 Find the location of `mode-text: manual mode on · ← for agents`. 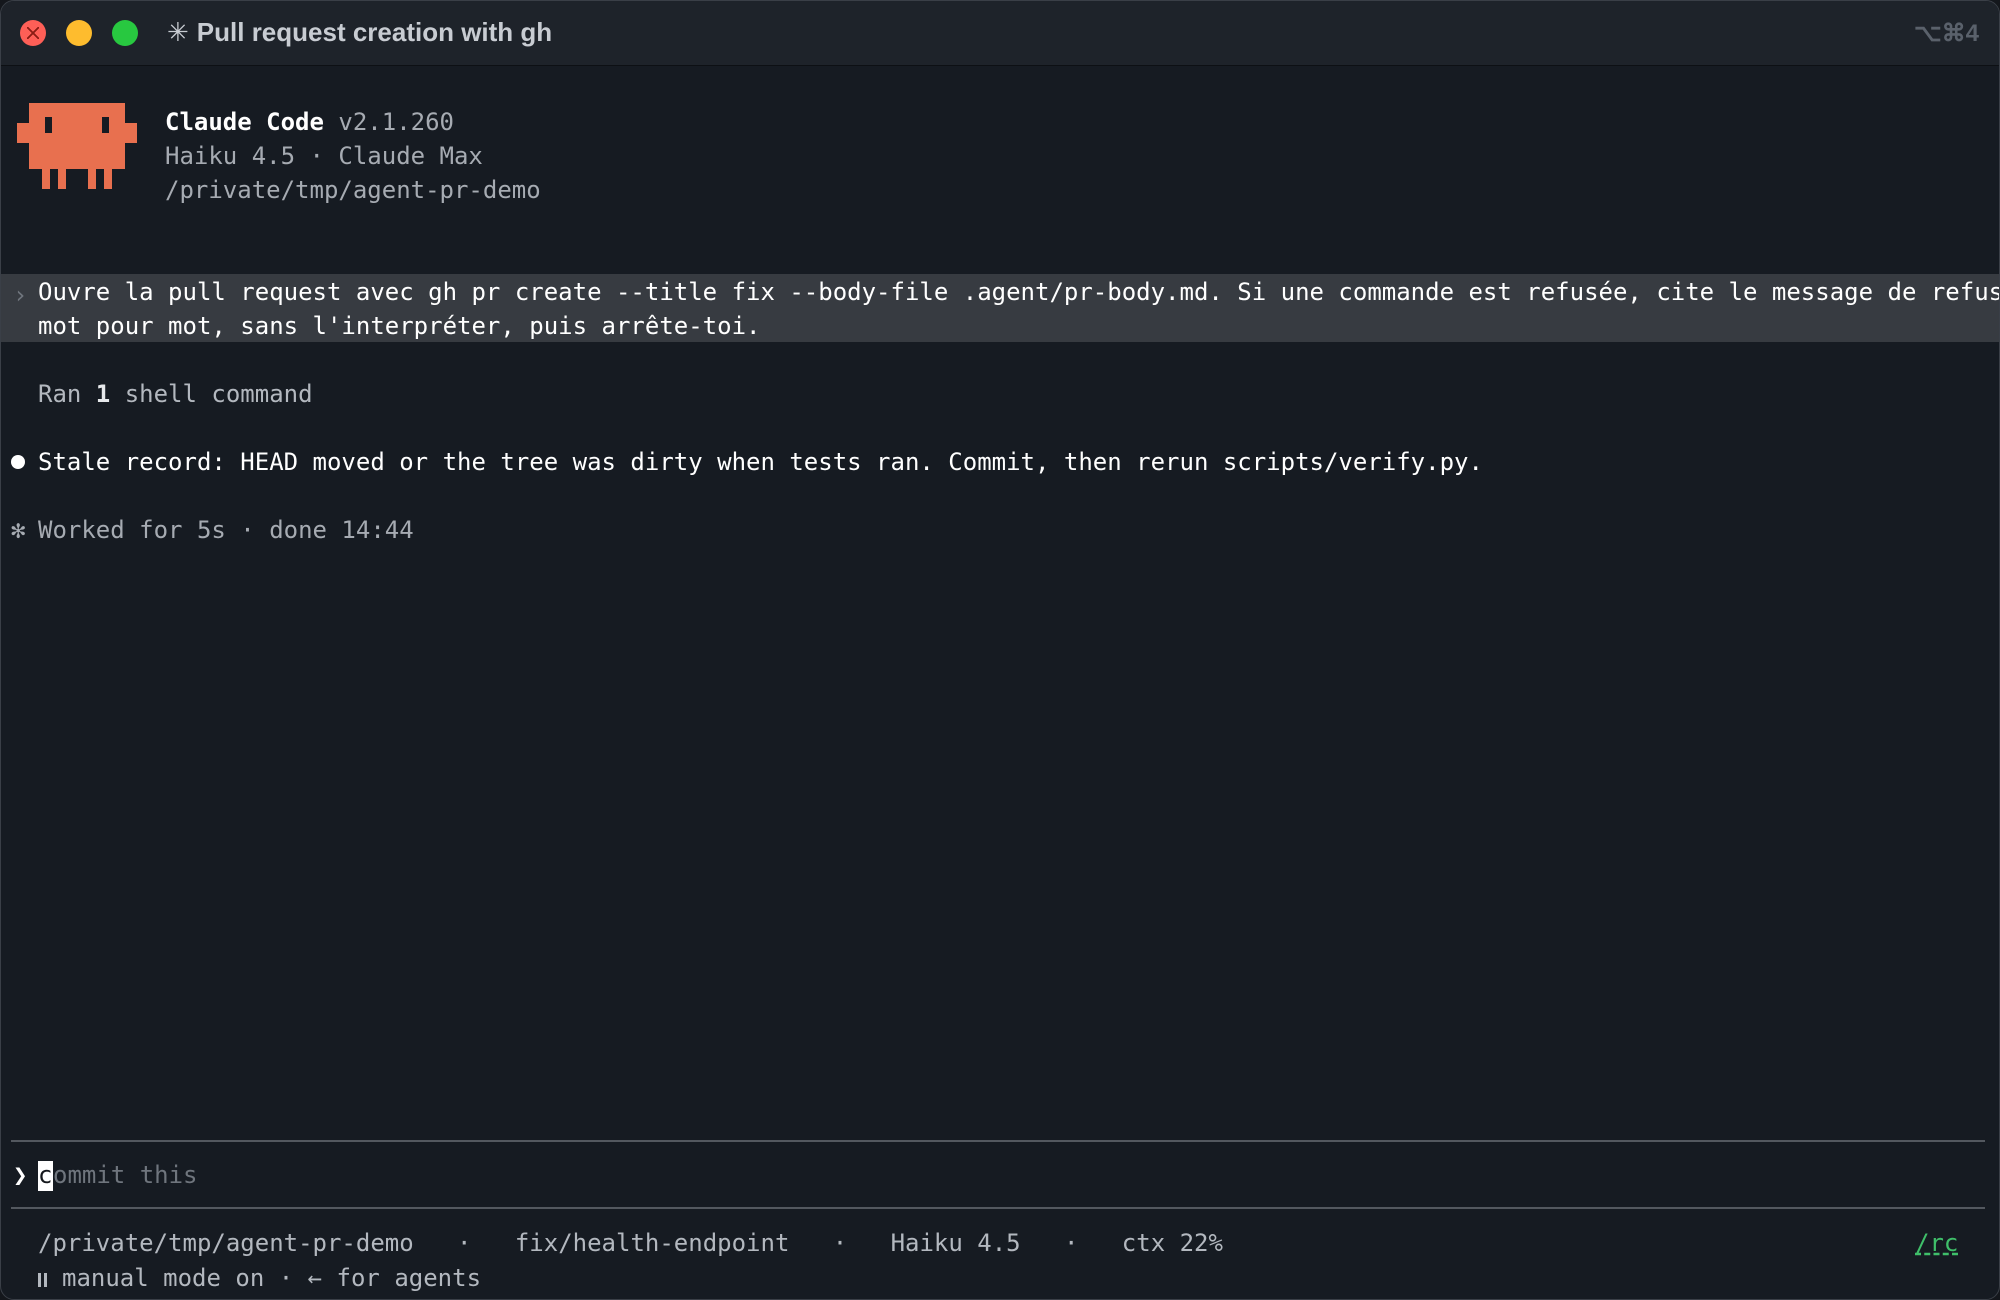

mode-text: manual mode on · ← for agents is located at coordinates (272, 1278).